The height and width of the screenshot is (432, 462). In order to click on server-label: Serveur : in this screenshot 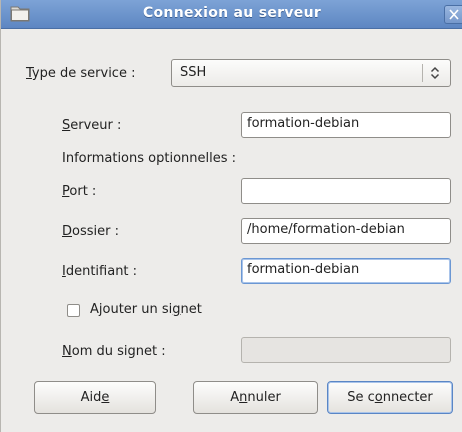, I will do `click(92, 125)`.